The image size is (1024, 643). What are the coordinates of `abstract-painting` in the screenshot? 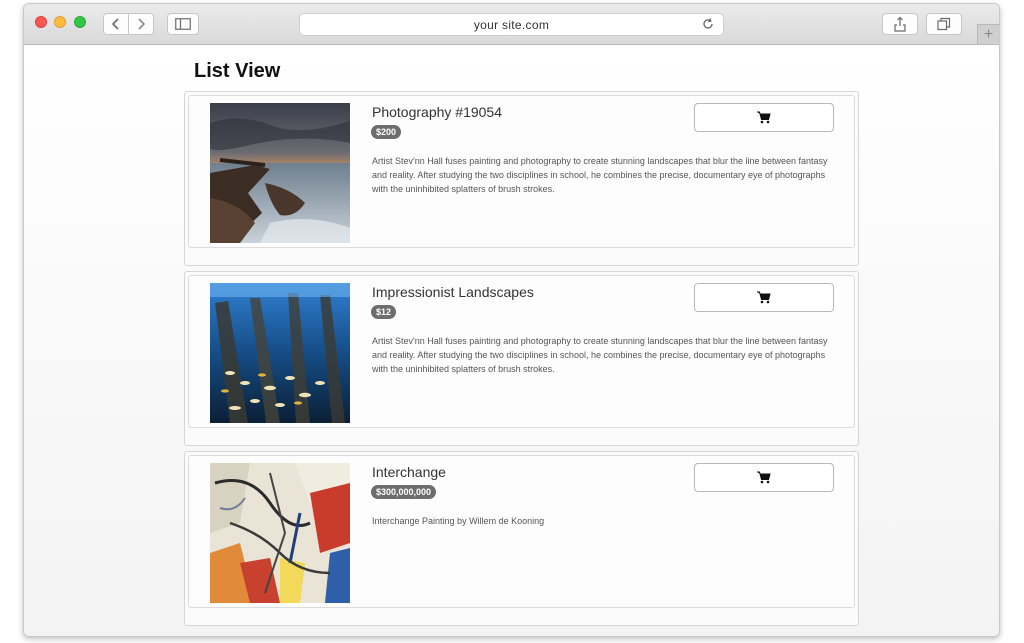 It's located at (280, 533).